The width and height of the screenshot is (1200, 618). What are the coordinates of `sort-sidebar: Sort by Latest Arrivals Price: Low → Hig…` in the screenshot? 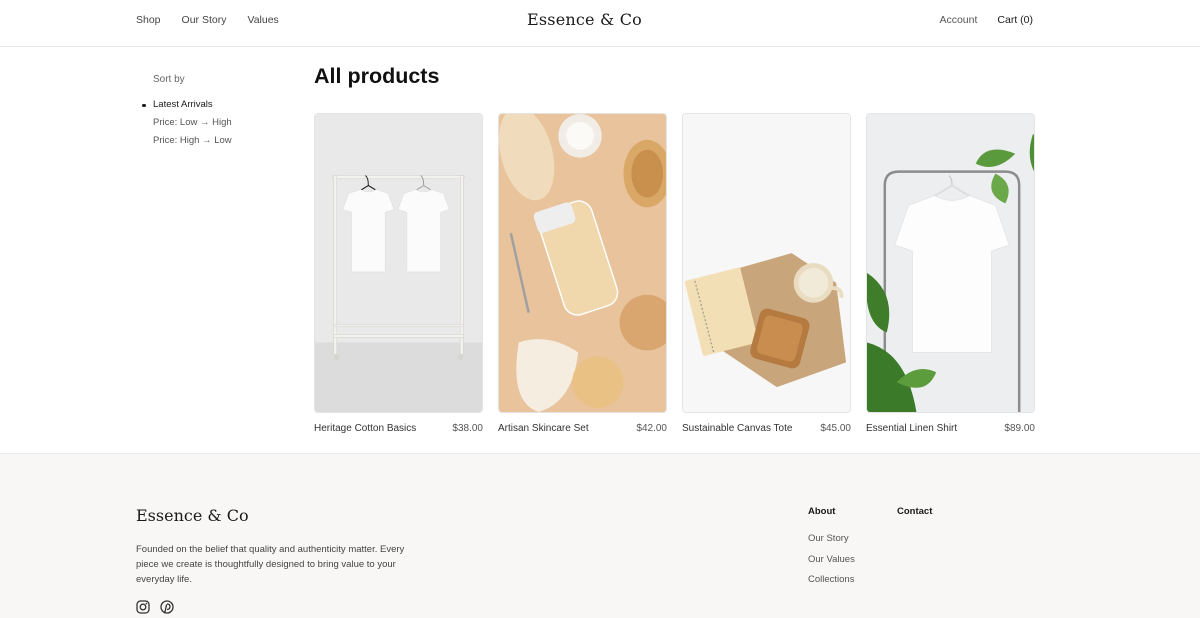 It's located at (212, 112).